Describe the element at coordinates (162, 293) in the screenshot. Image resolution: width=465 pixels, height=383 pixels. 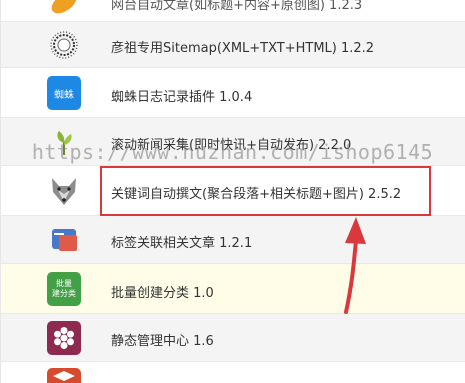
I see `plugin-name: 批量创建分类 1.0` at that location.